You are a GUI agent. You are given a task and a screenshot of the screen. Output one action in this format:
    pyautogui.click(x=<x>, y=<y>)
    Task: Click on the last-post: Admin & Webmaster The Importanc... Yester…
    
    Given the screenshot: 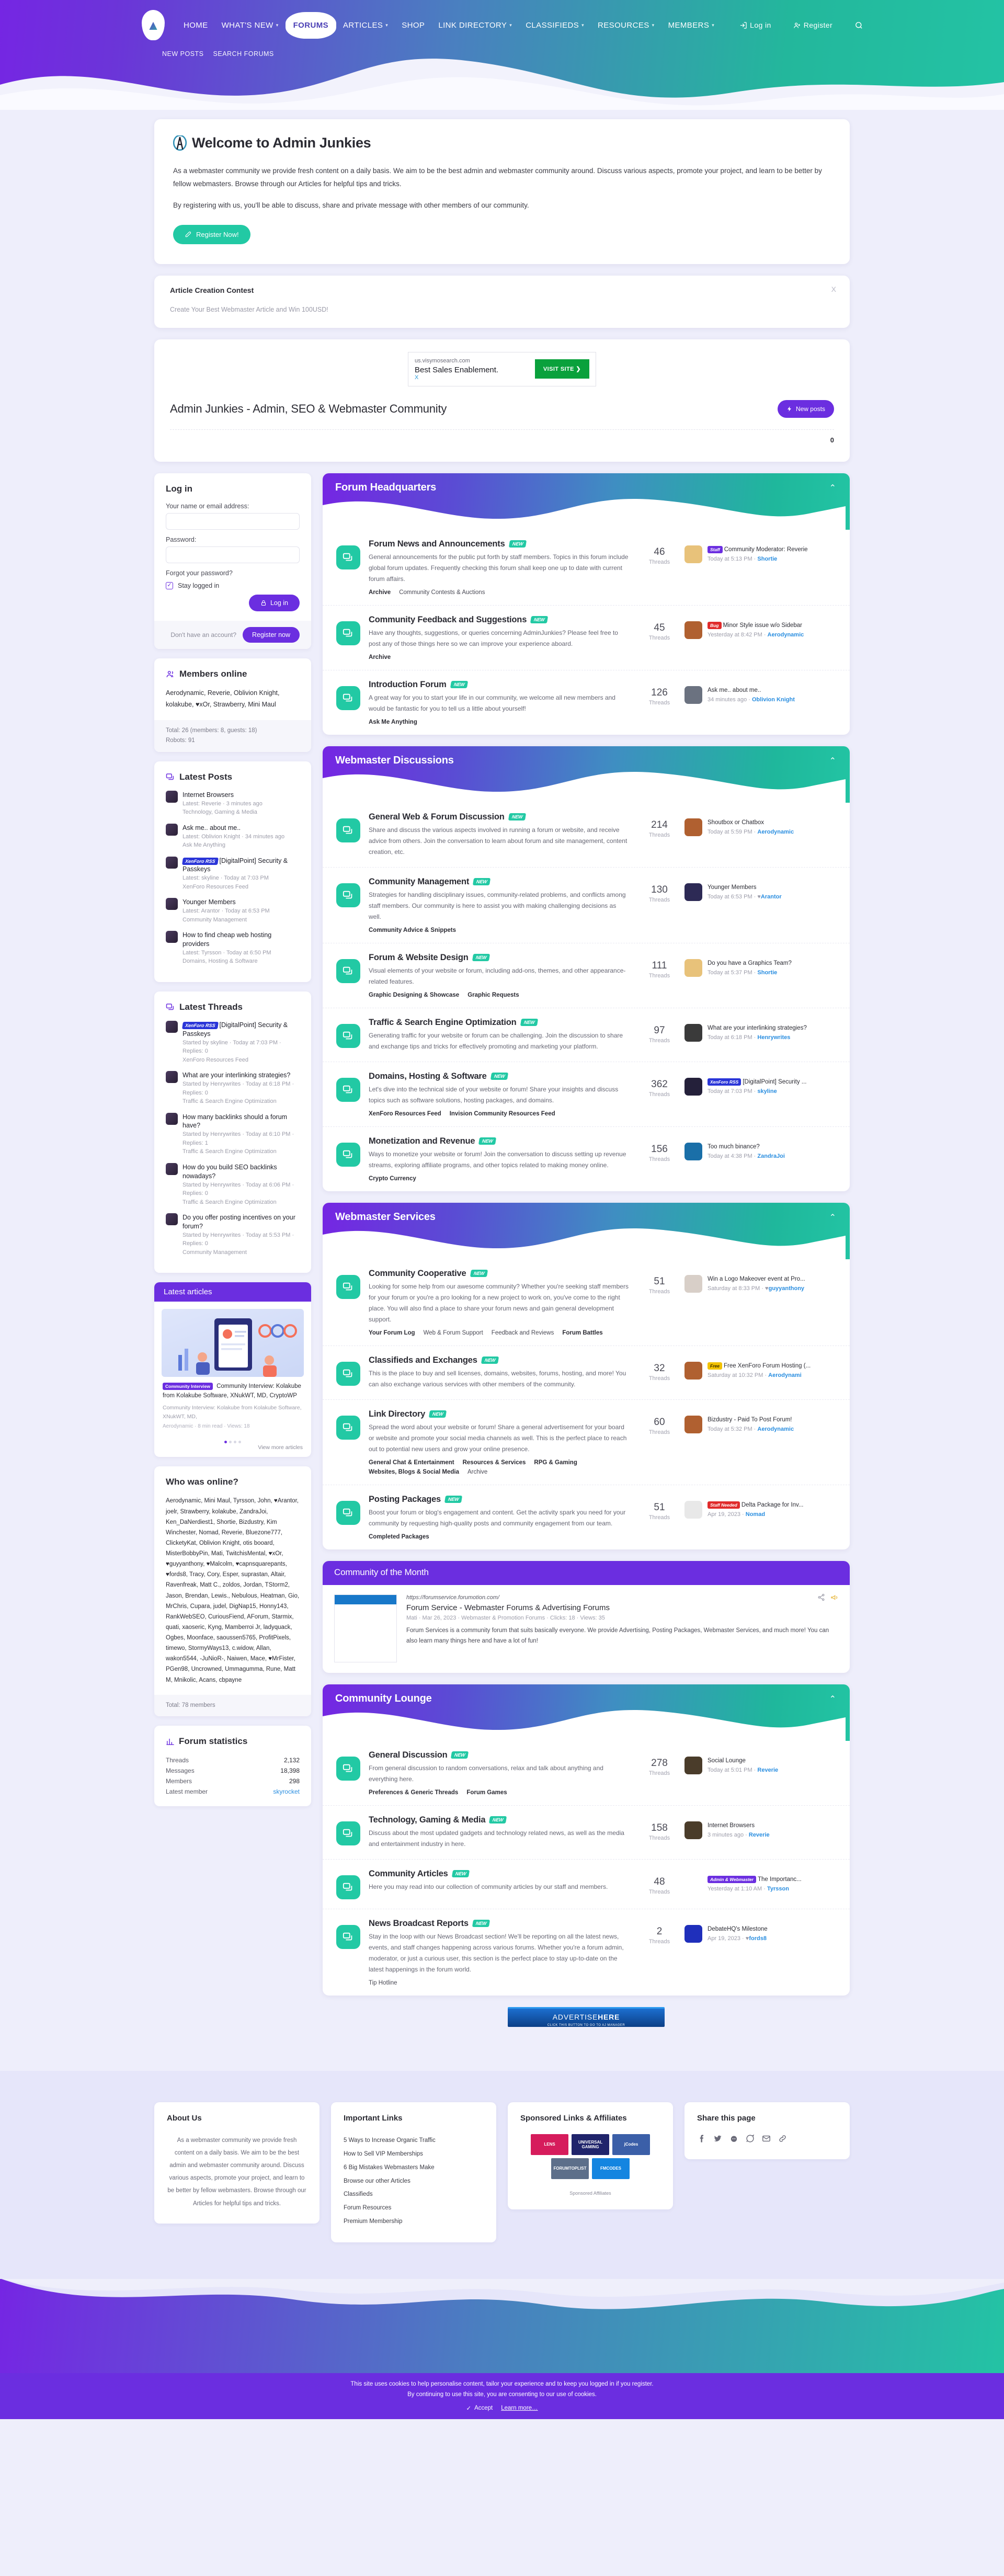 What is the action you would take?
    pyautogui.click(x=760, y=1881)
    